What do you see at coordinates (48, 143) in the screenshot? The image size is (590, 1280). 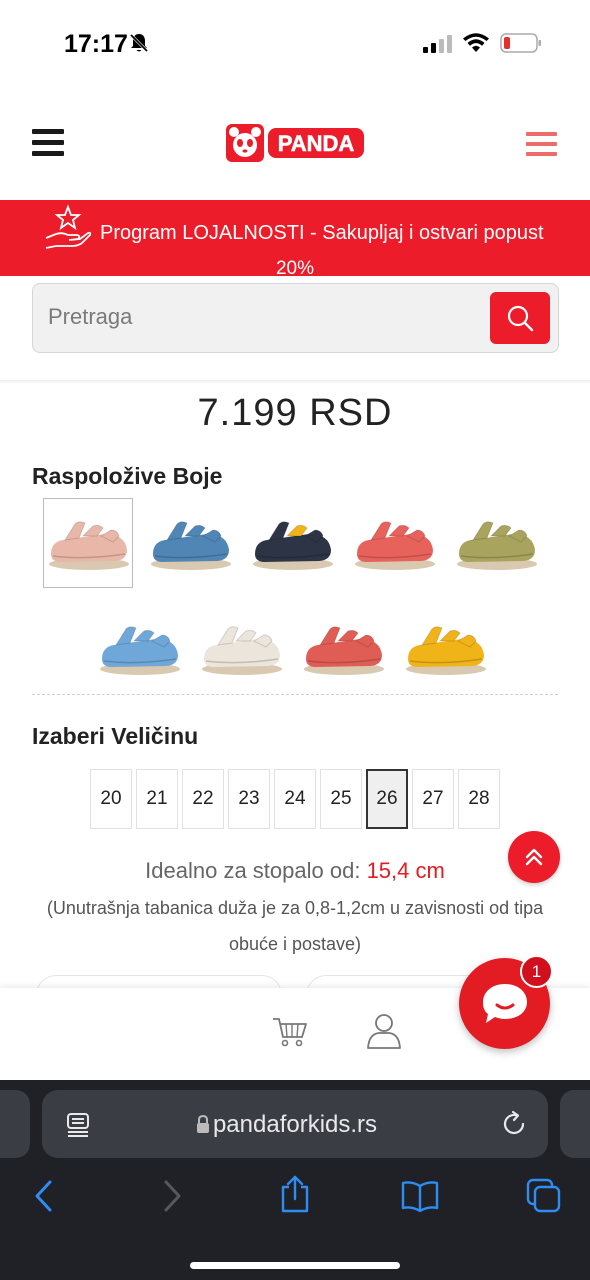 I see `hamburger-icon` at bounding box center [48, 143].